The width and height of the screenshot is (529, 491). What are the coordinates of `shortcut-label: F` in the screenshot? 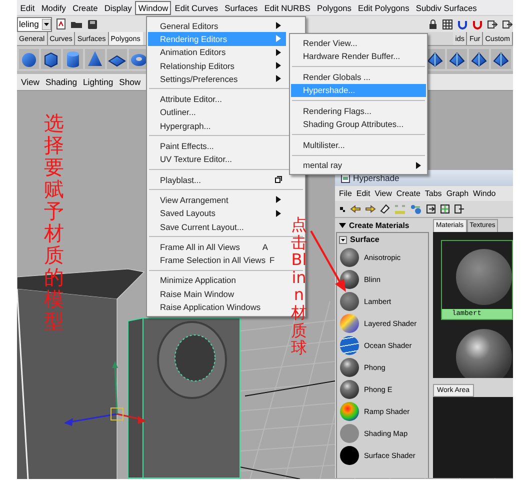 It's located at (272, 260).